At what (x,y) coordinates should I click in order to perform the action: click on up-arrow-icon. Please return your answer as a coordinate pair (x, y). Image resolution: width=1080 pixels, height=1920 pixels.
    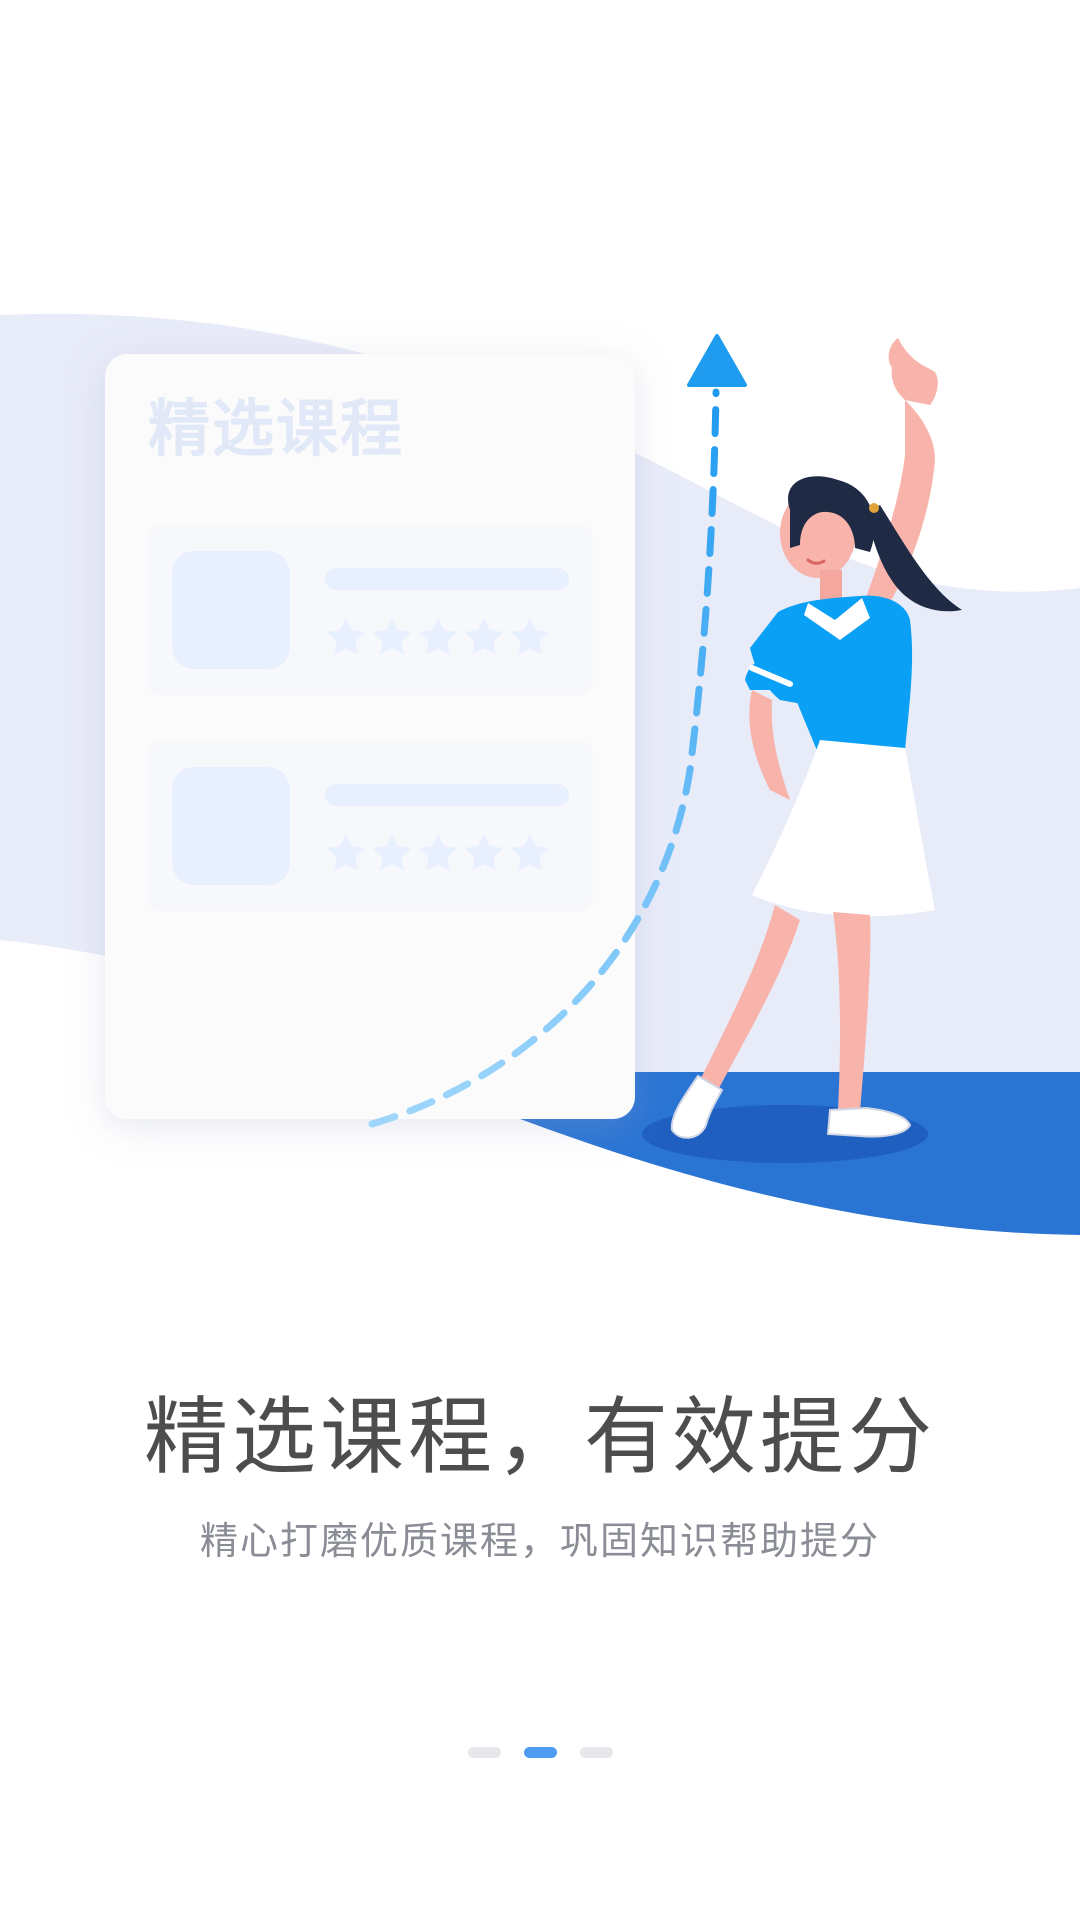
    Looking at the image, I should click on (717, 360).